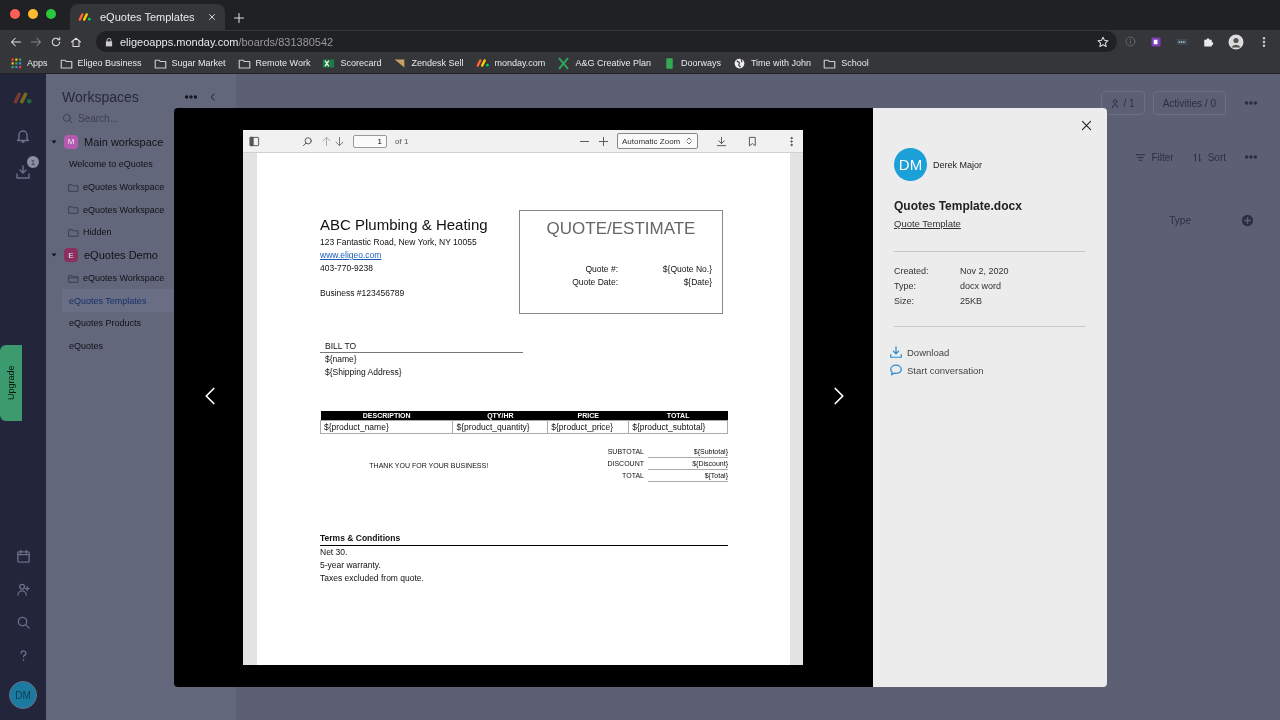 Image resolution: width=1280 pixels, height=720 pixels. What do you see at coordinates (987, 352) in the screenshot?
I see `download-button: Download` at bounding box center [987, 352].